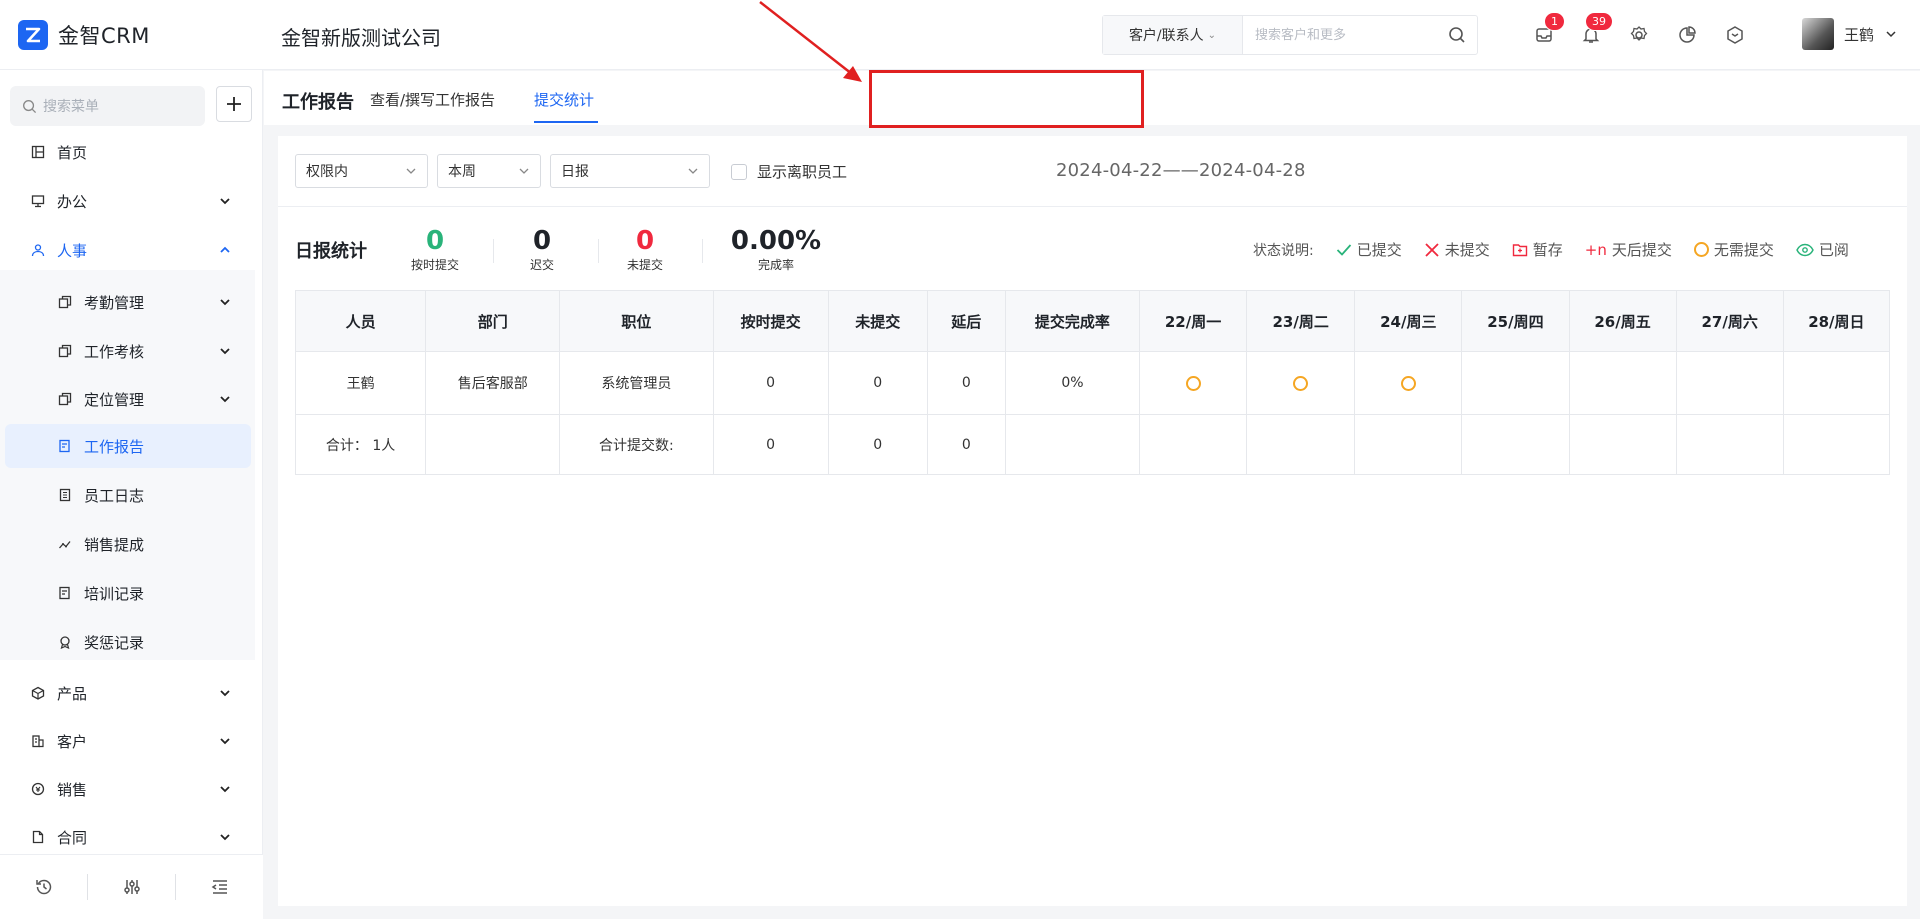  I want to click on sidebar-item-sales: 销售, so click(131, 789).